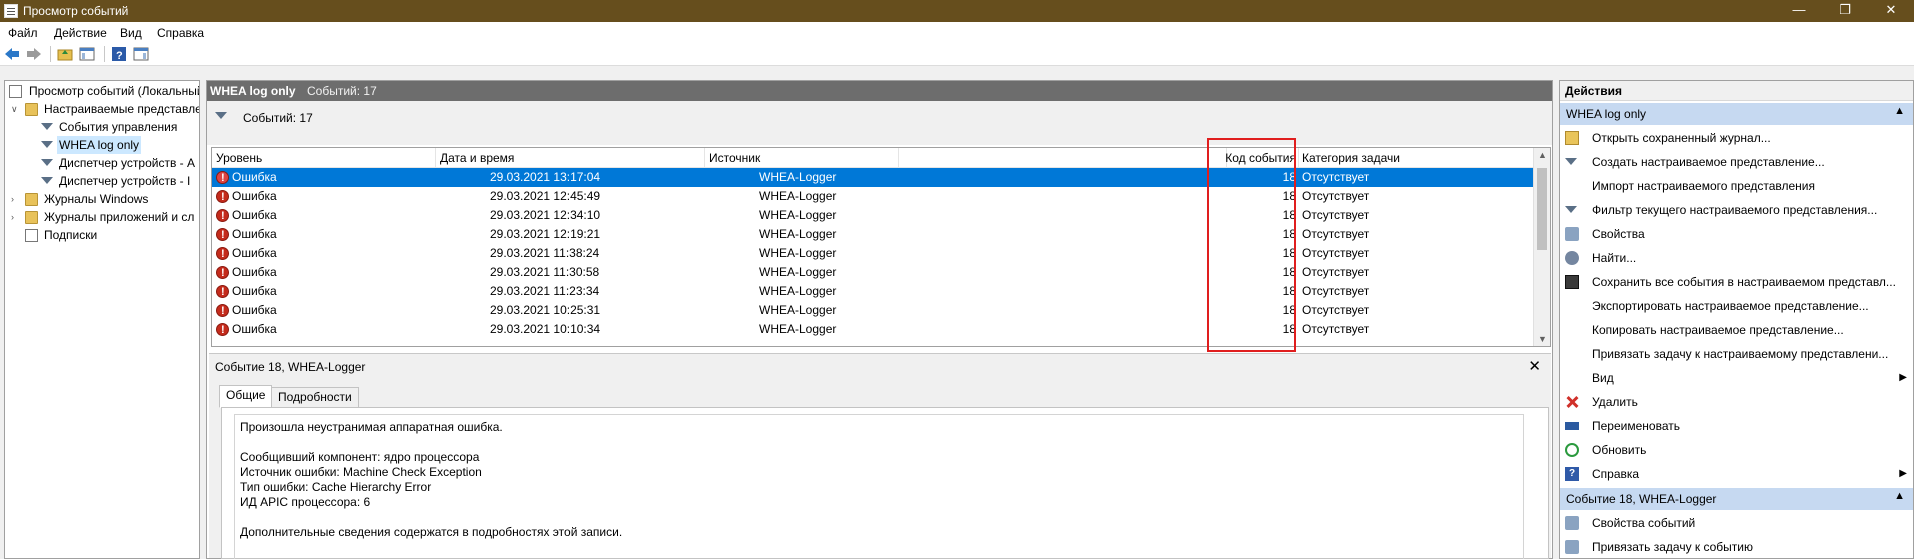 This screenshot has width=1914, height=559. What do you see at coordinates (180, 33) in the screenshot?
I see `menu-help: Справка` at bounding box center [180, 33].